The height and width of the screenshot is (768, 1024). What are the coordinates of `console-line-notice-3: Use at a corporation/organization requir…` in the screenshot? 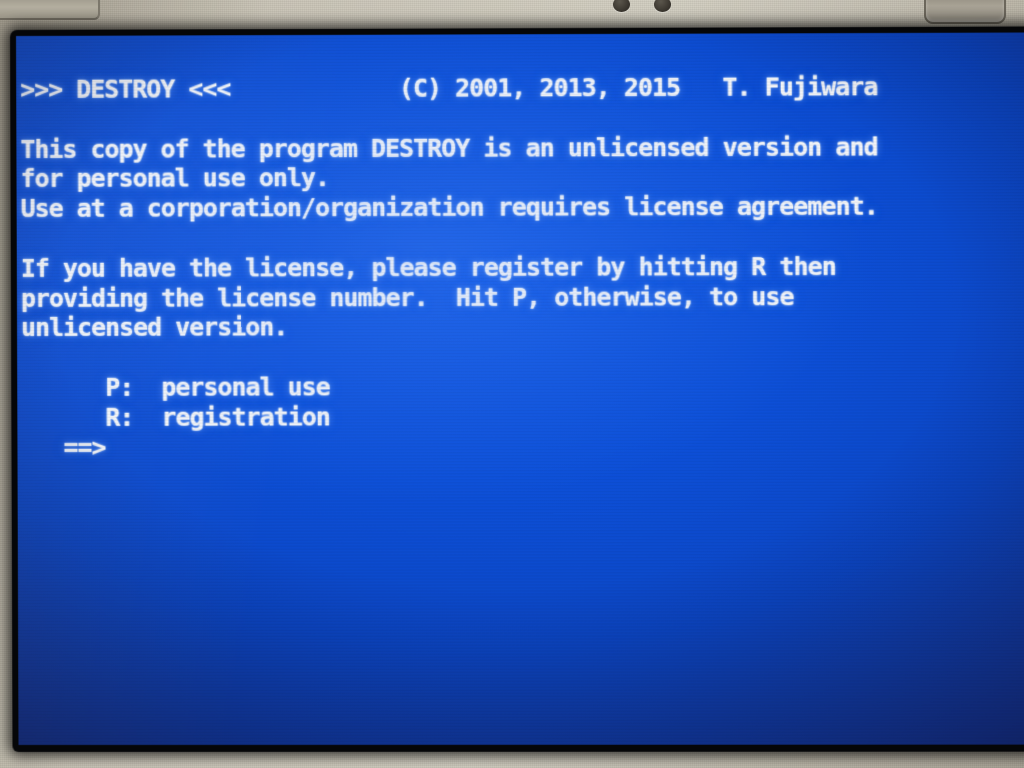 It's located at (449, 207).